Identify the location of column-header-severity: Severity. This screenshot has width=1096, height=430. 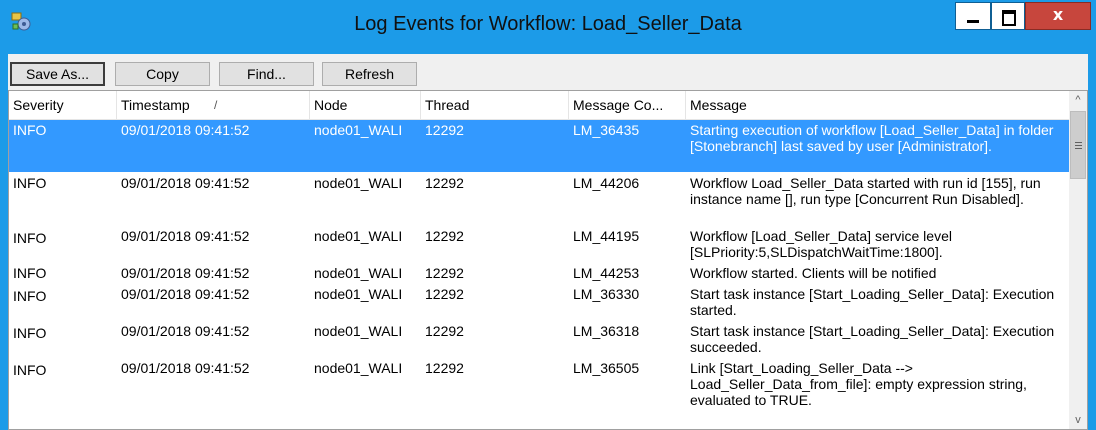
(63, 105).